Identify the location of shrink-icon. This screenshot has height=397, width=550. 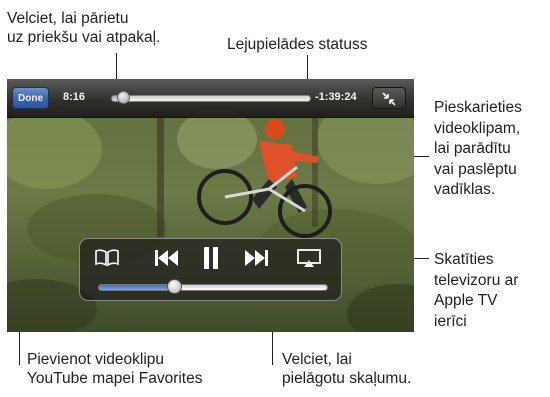
(389, 99).